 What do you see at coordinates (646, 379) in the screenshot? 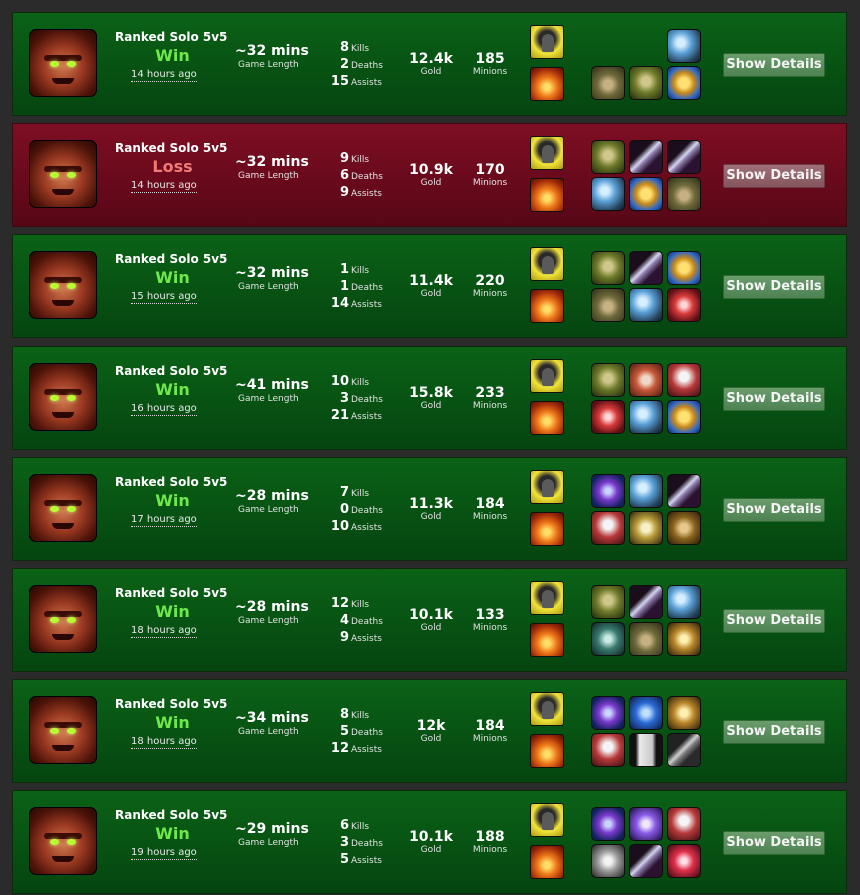
I see `cleaver-item-icon` at bounding box center [646, 379].